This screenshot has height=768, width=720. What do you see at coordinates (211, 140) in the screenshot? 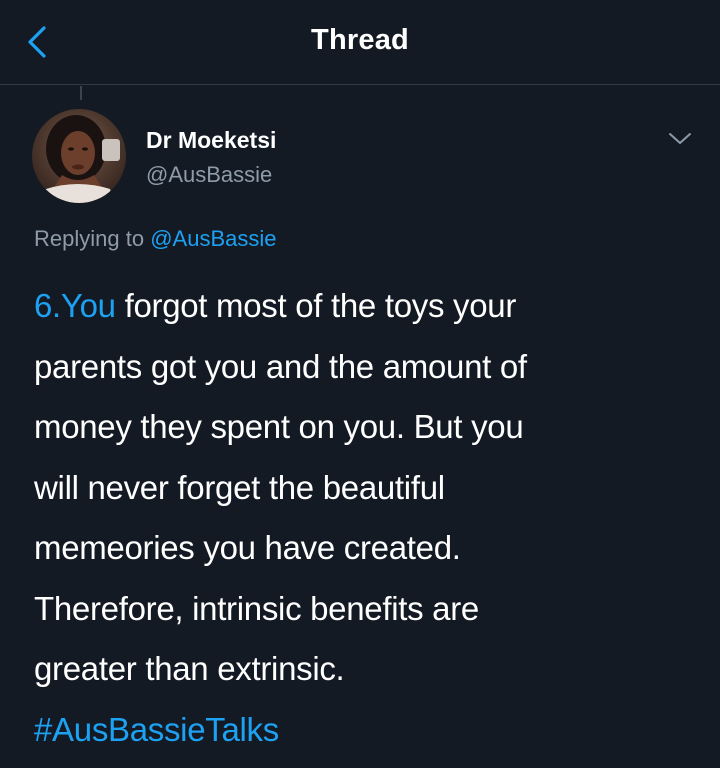
I see `author-name: Dr Moeketsi` at bounding box center [211, 140].